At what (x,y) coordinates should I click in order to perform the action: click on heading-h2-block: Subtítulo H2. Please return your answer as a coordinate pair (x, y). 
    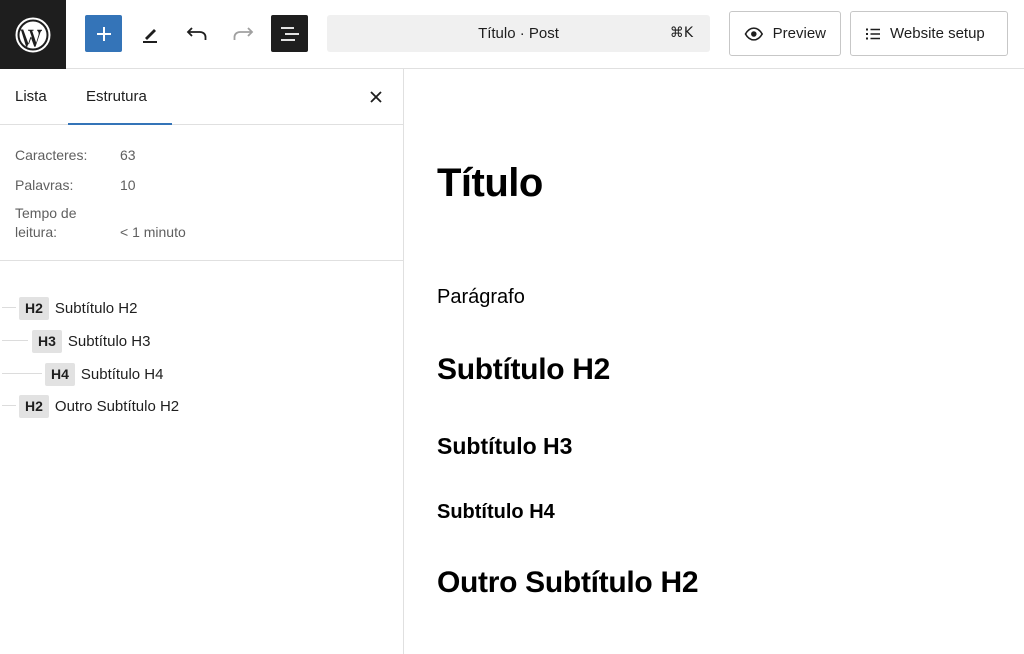
    Looking at the image, I should click on (523, 370).